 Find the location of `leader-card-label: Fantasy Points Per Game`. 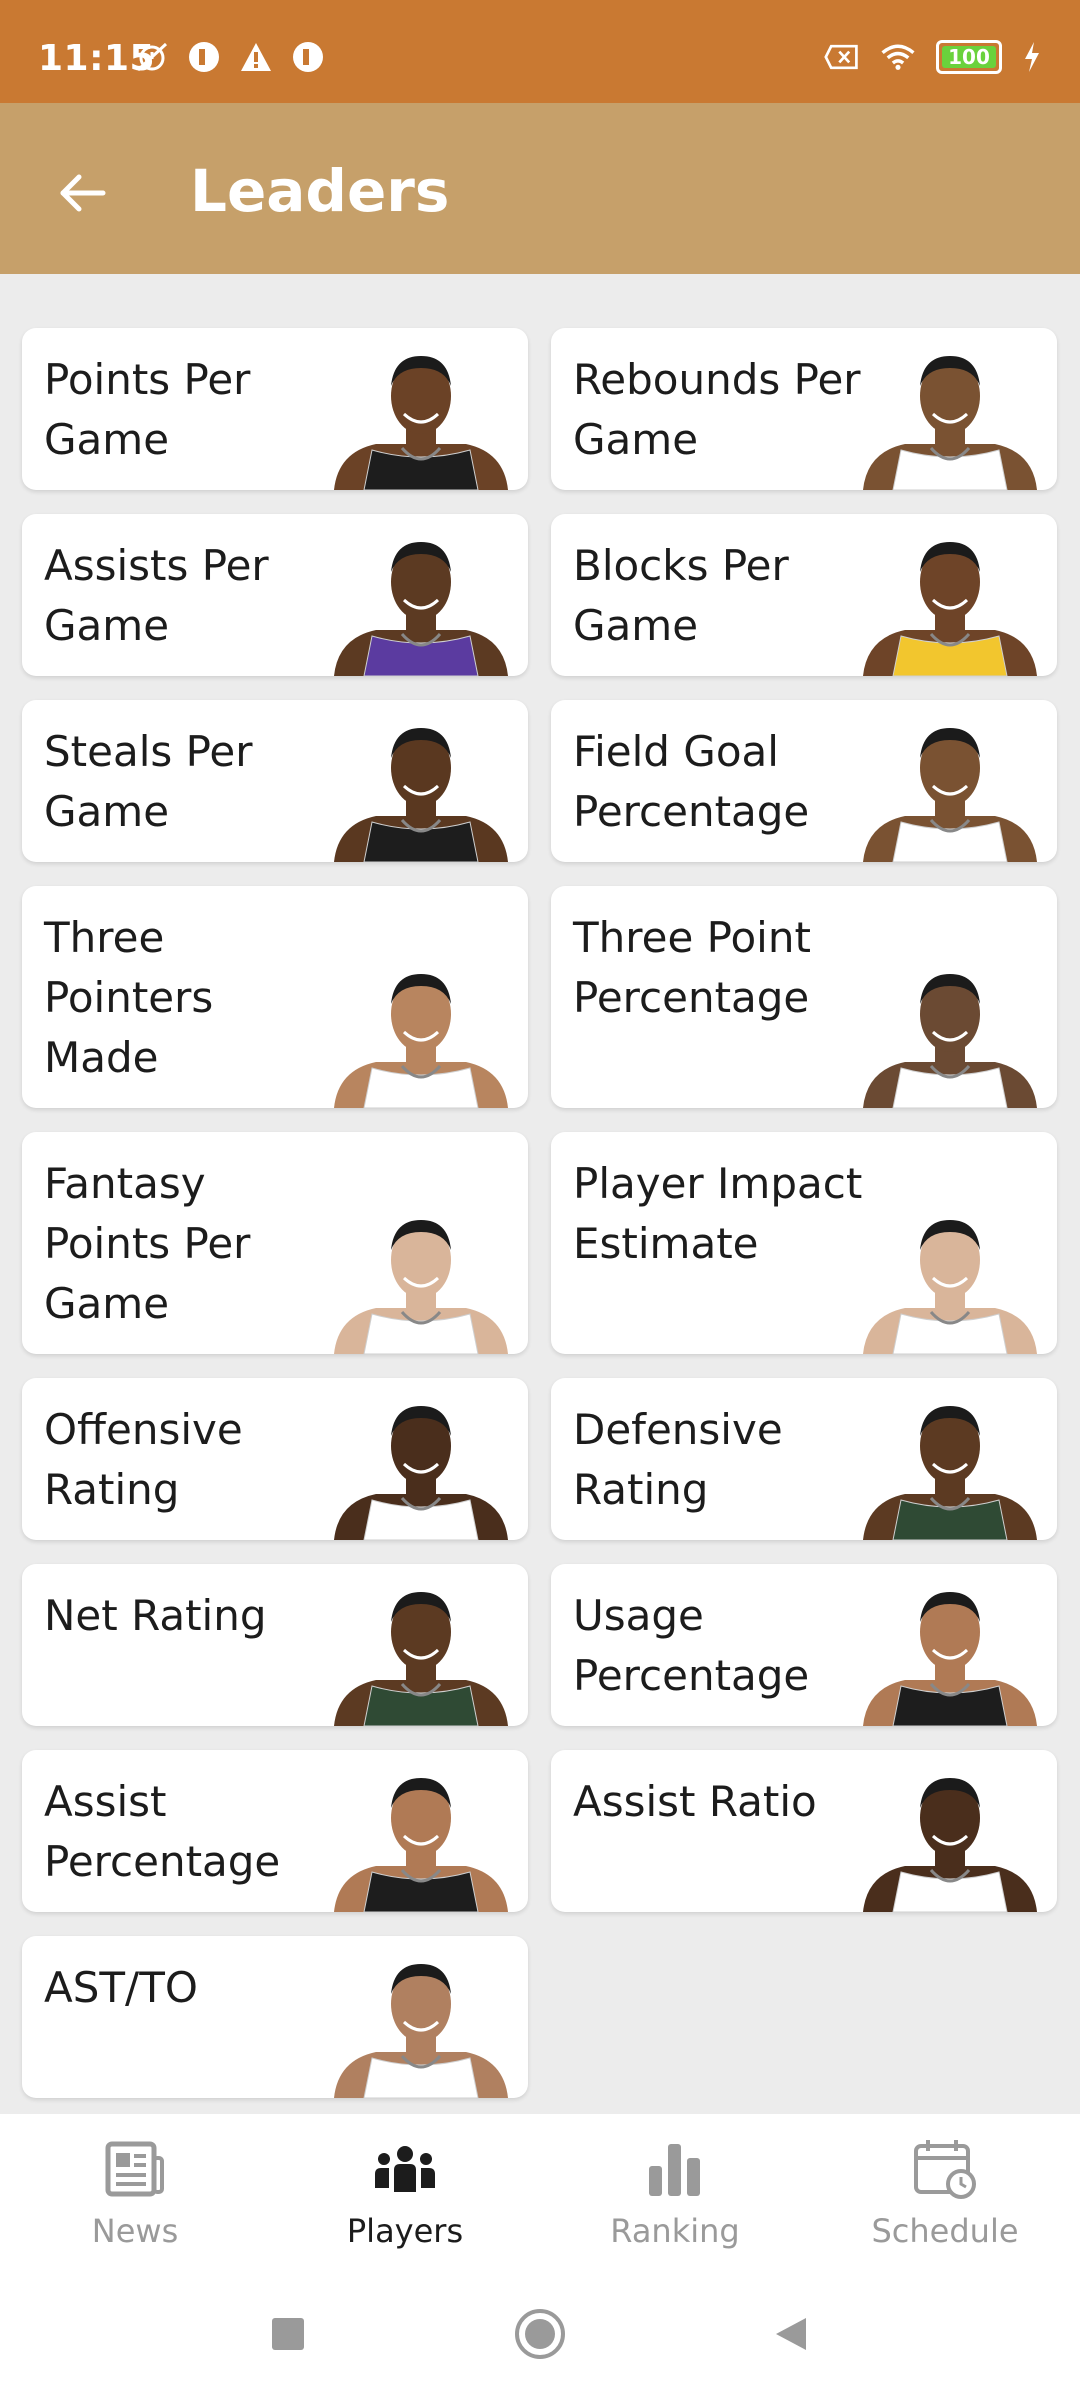

leader-card-label: Fantasy Points Per Game is located at coordinates (147, 1243).